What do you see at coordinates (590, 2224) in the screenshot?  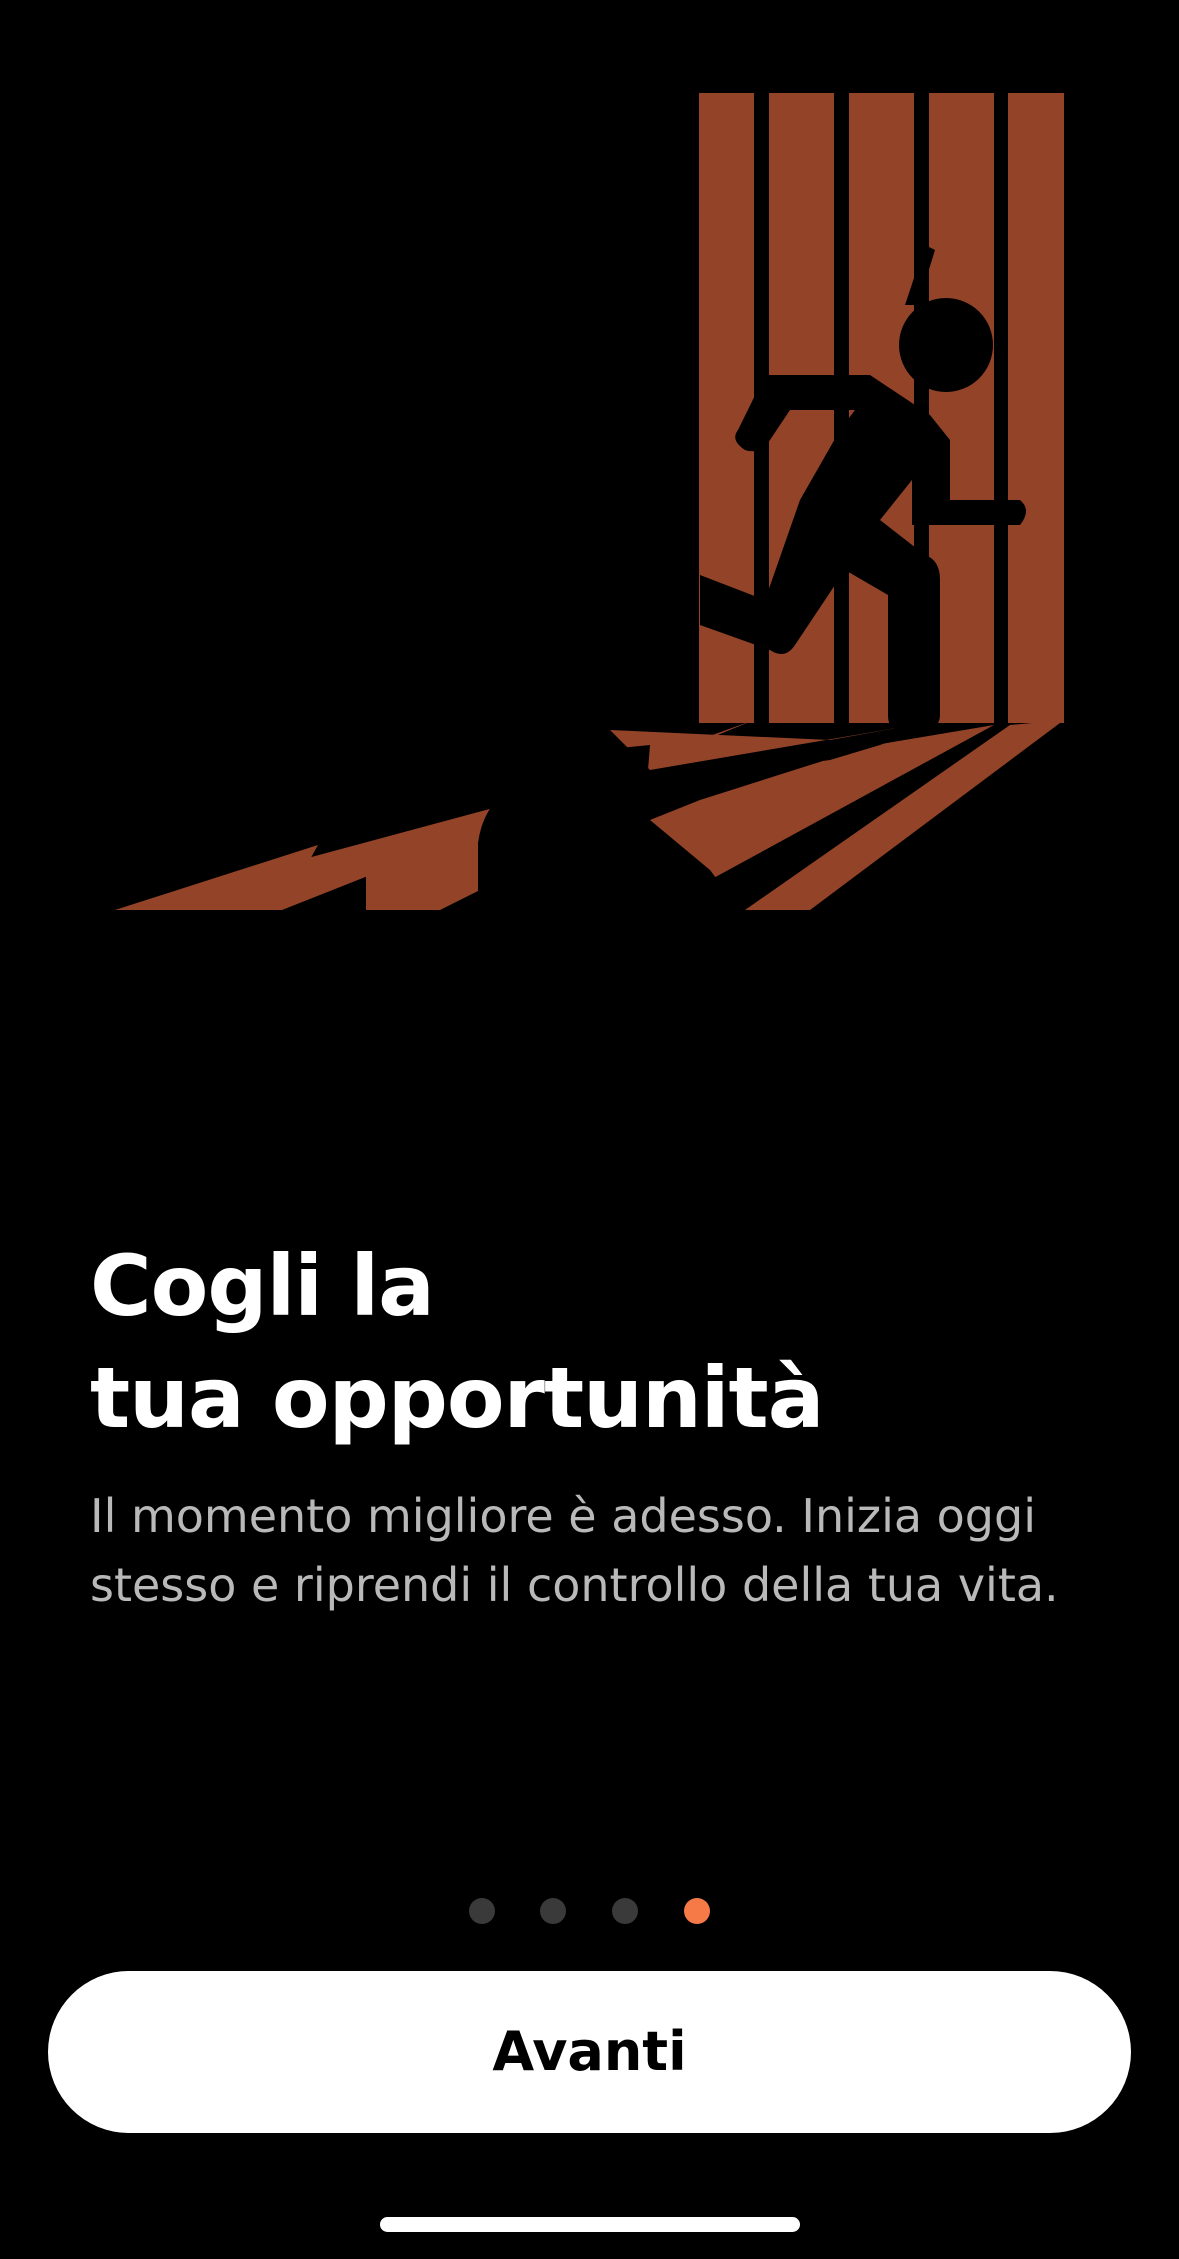 I see `home-indicator` at bounding box center [590, 2224].